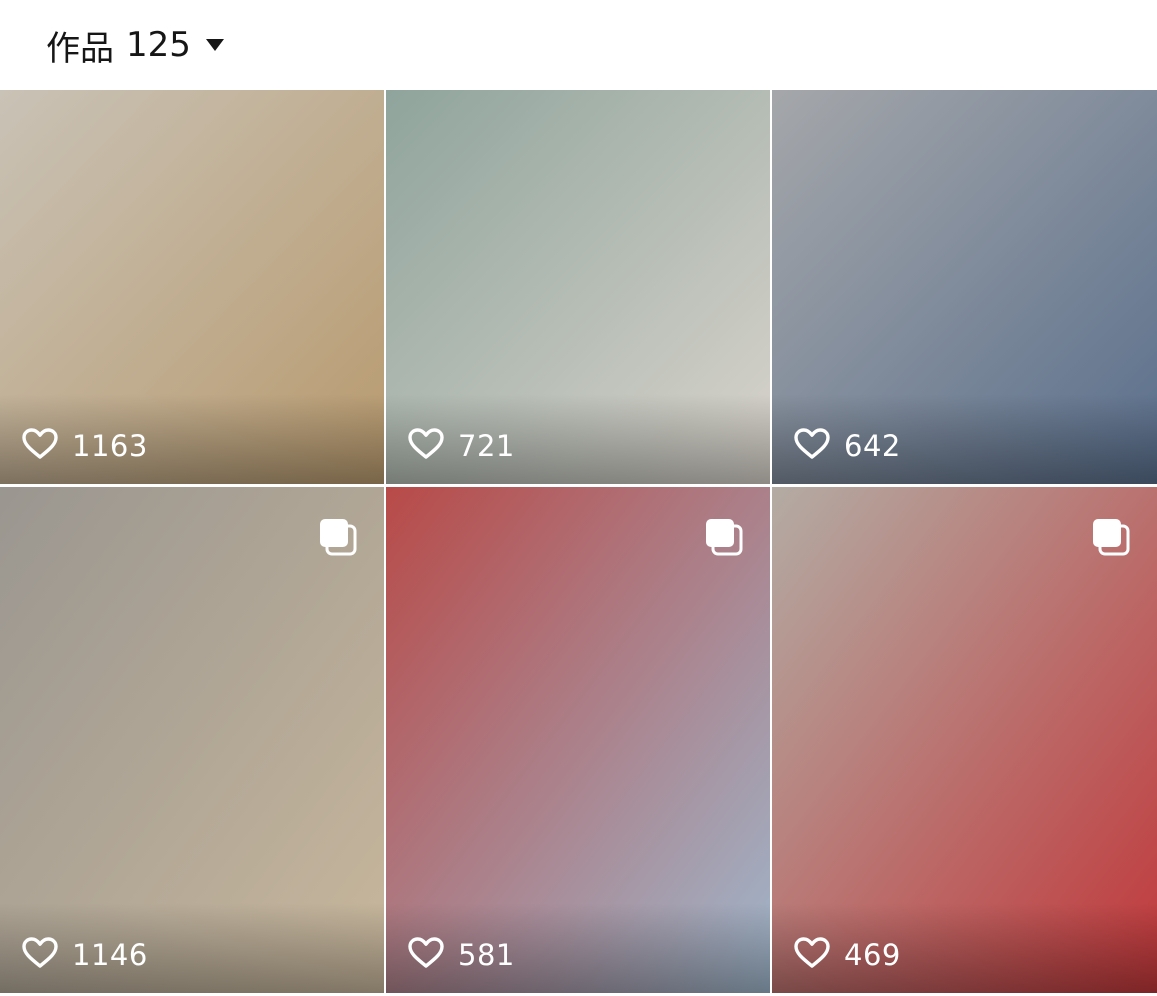 The width and height of the screenshot is (1157, 996). What do you see at coordinates (192, 287) in the screenshot?
I see `grid-tile: 1163` at bounding box center [192, 287].